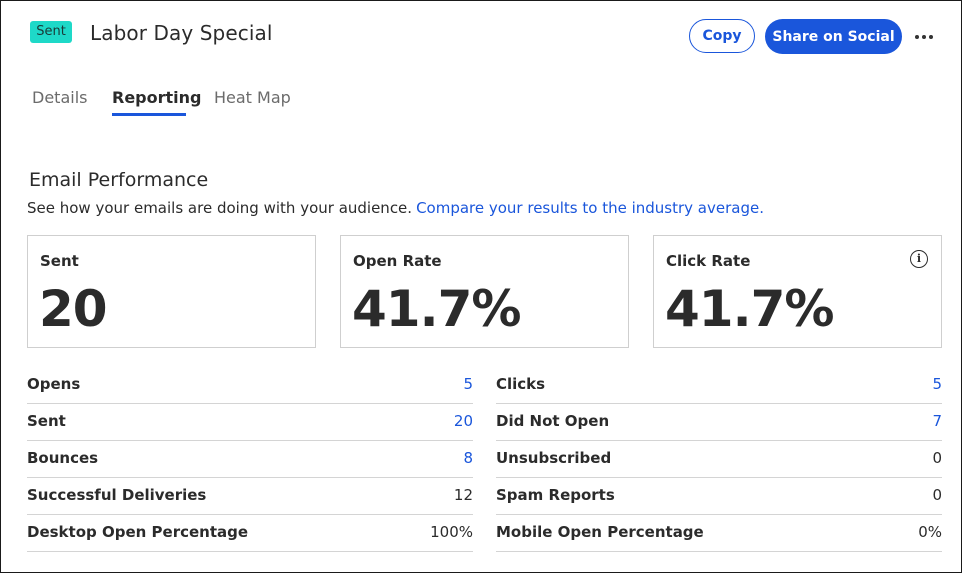  I want to click on stat-row-clicks: Clicks 5, so click(719, 385).